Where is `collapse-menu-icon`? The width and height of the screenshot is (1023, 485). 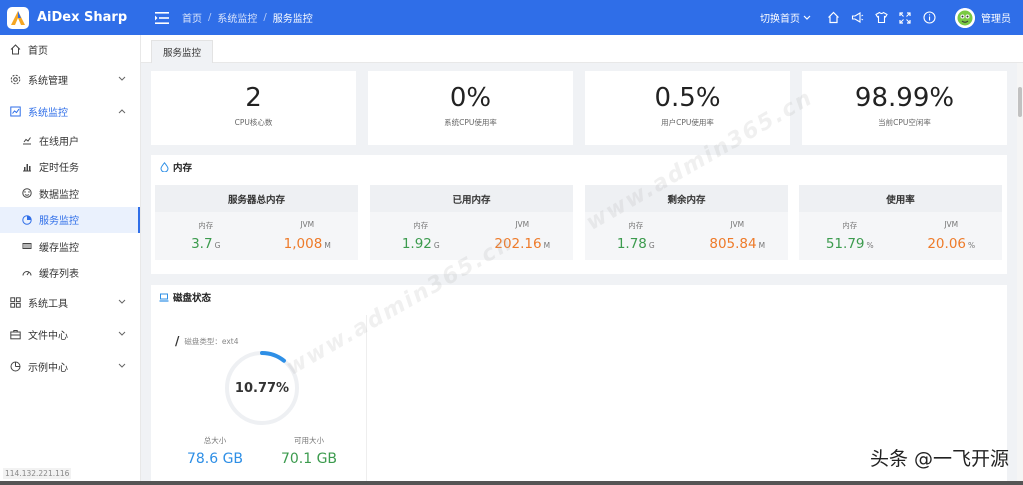 collapse-menu-icon is located at coordinates (162, 18).